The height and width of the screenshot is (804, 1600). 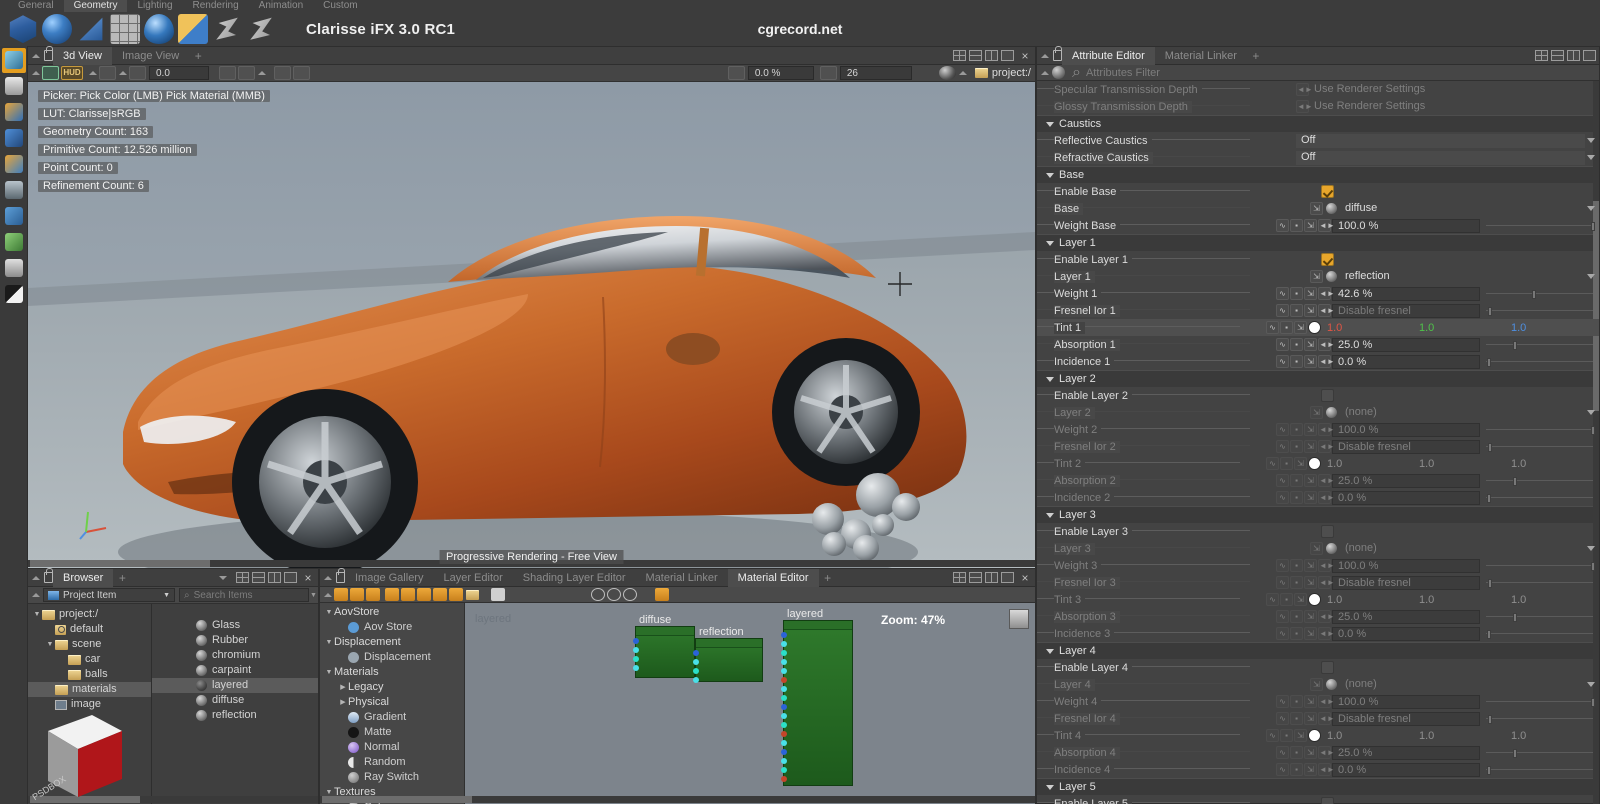 I want to click on input-port-icon, so click(x=598, y=594).